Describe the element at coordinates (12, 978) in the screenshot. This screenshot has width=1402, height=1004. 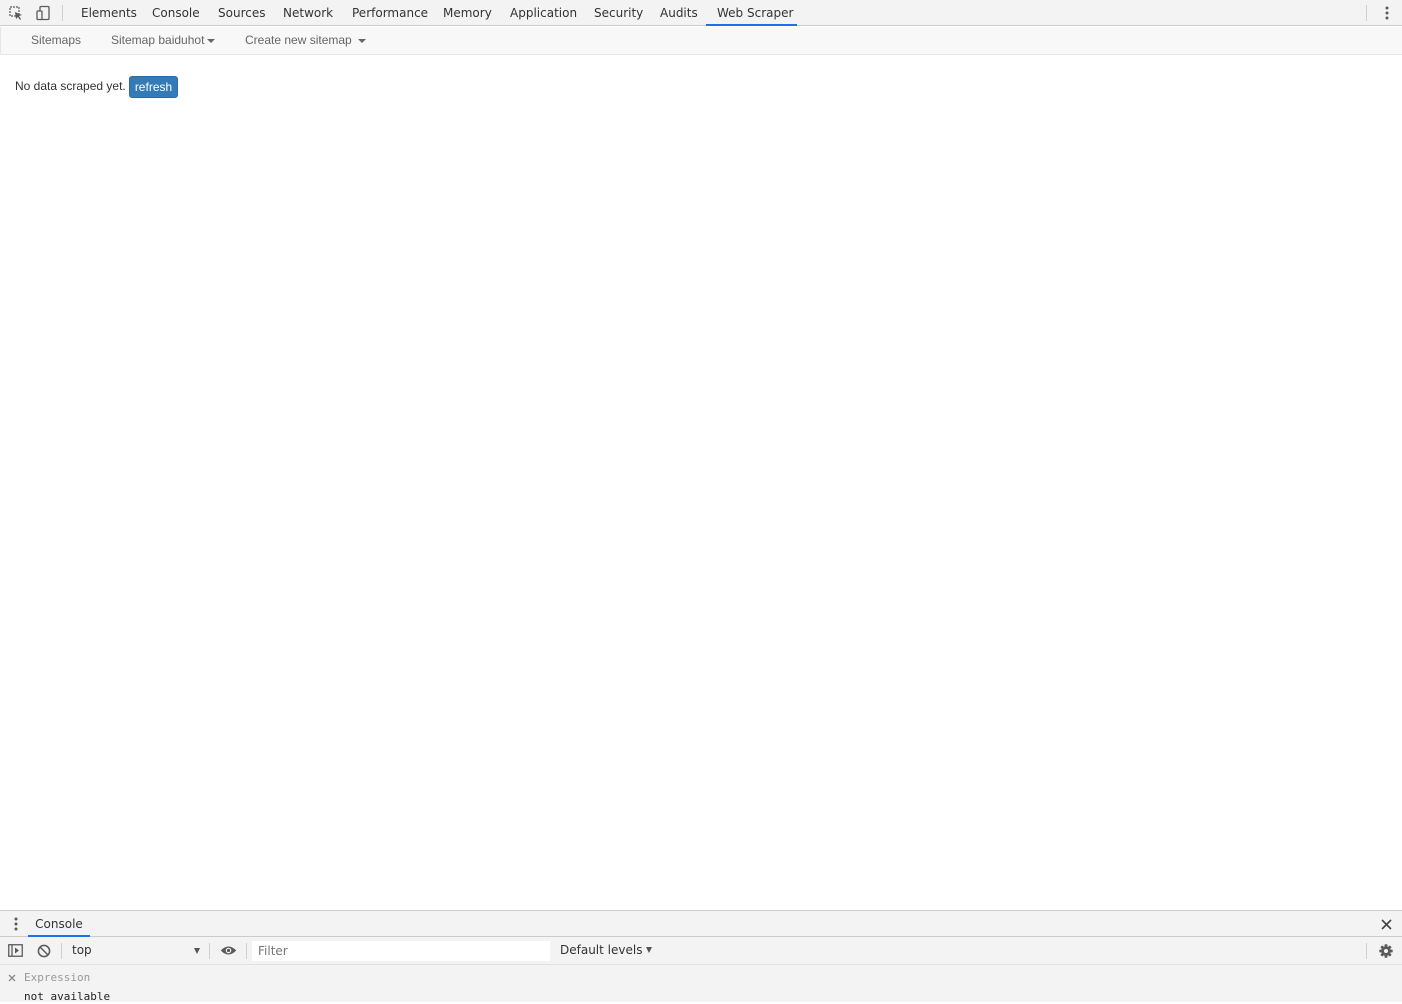
I see `close-icon` at that location.